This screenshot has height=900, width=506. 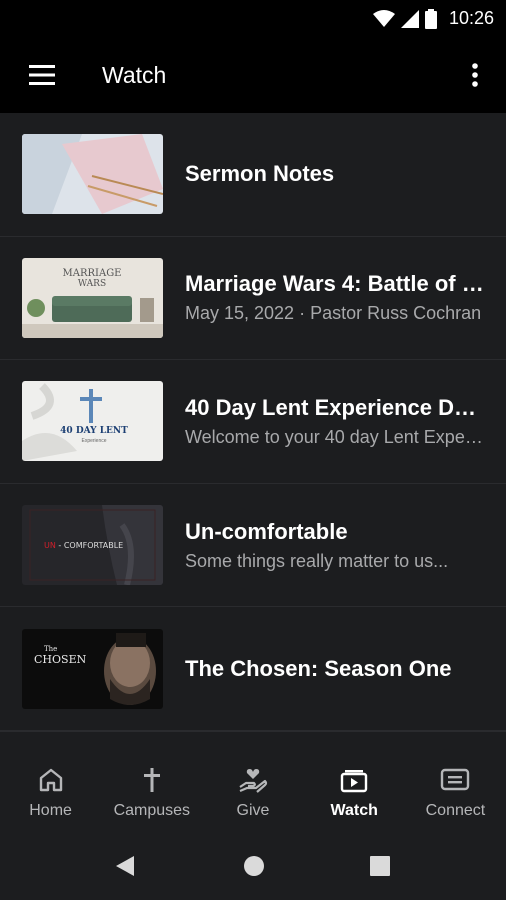 I want to click on give-hand-icon, so click(x=253, y=781).